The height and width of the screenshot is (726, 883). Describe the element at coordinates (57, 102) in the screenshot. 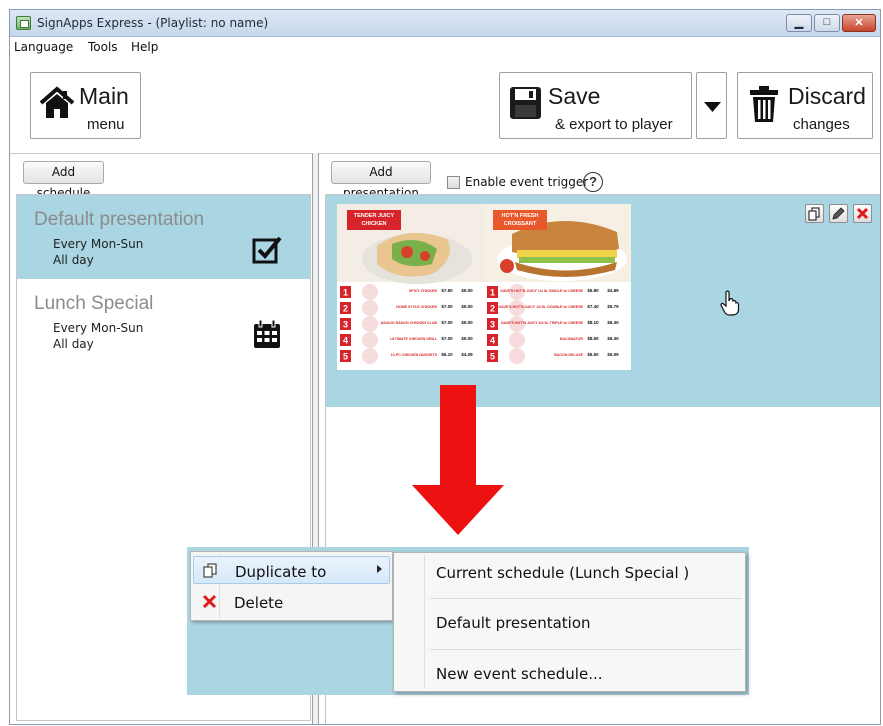

I see `home-icon` at that location.